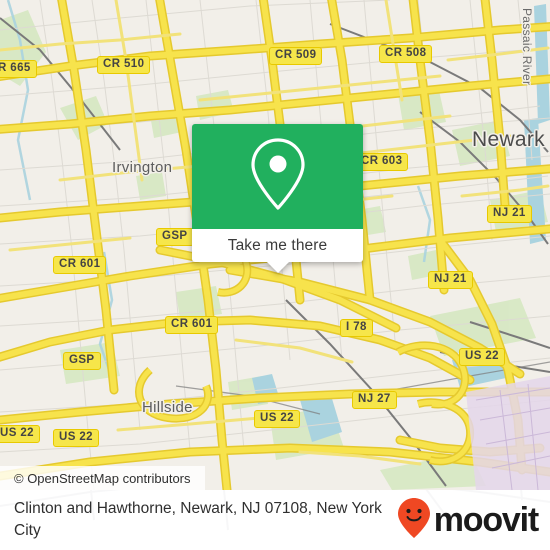  I want to click on road-shield: CR 603, so click(382, 162).